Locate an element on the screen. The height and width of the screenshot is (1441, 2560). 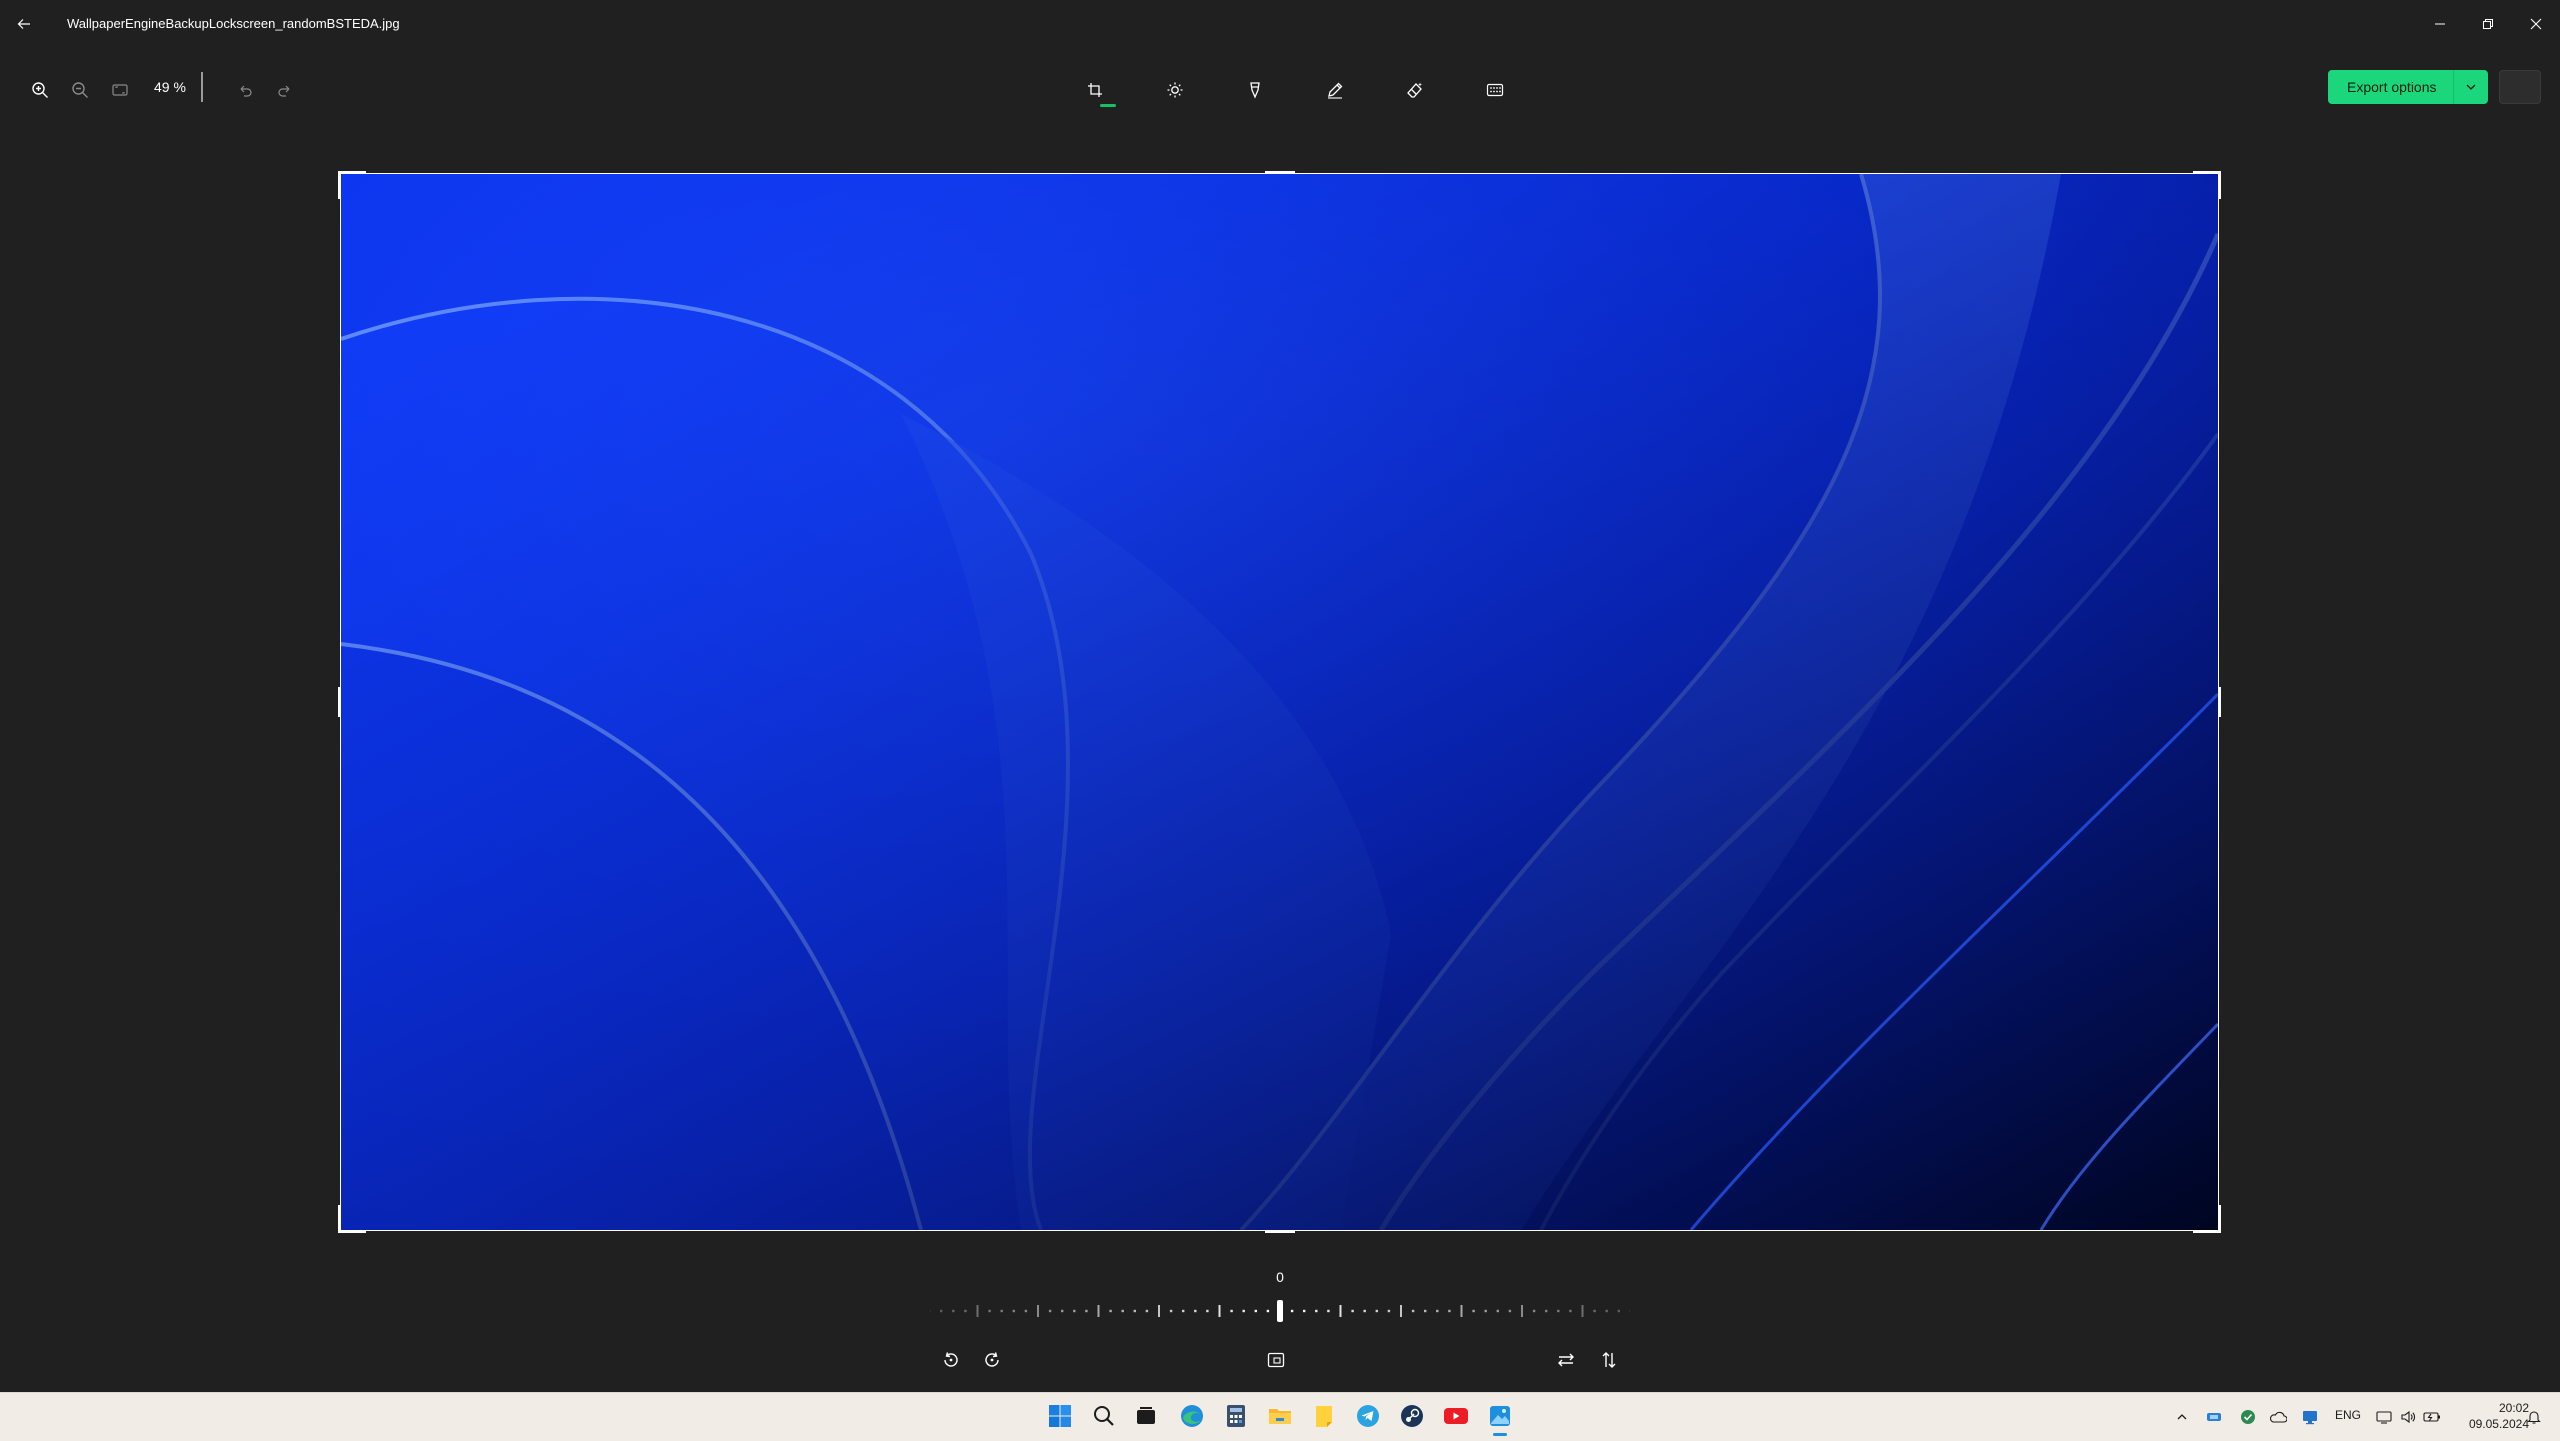
battery-icon is located at coordinates (2432, 1417).